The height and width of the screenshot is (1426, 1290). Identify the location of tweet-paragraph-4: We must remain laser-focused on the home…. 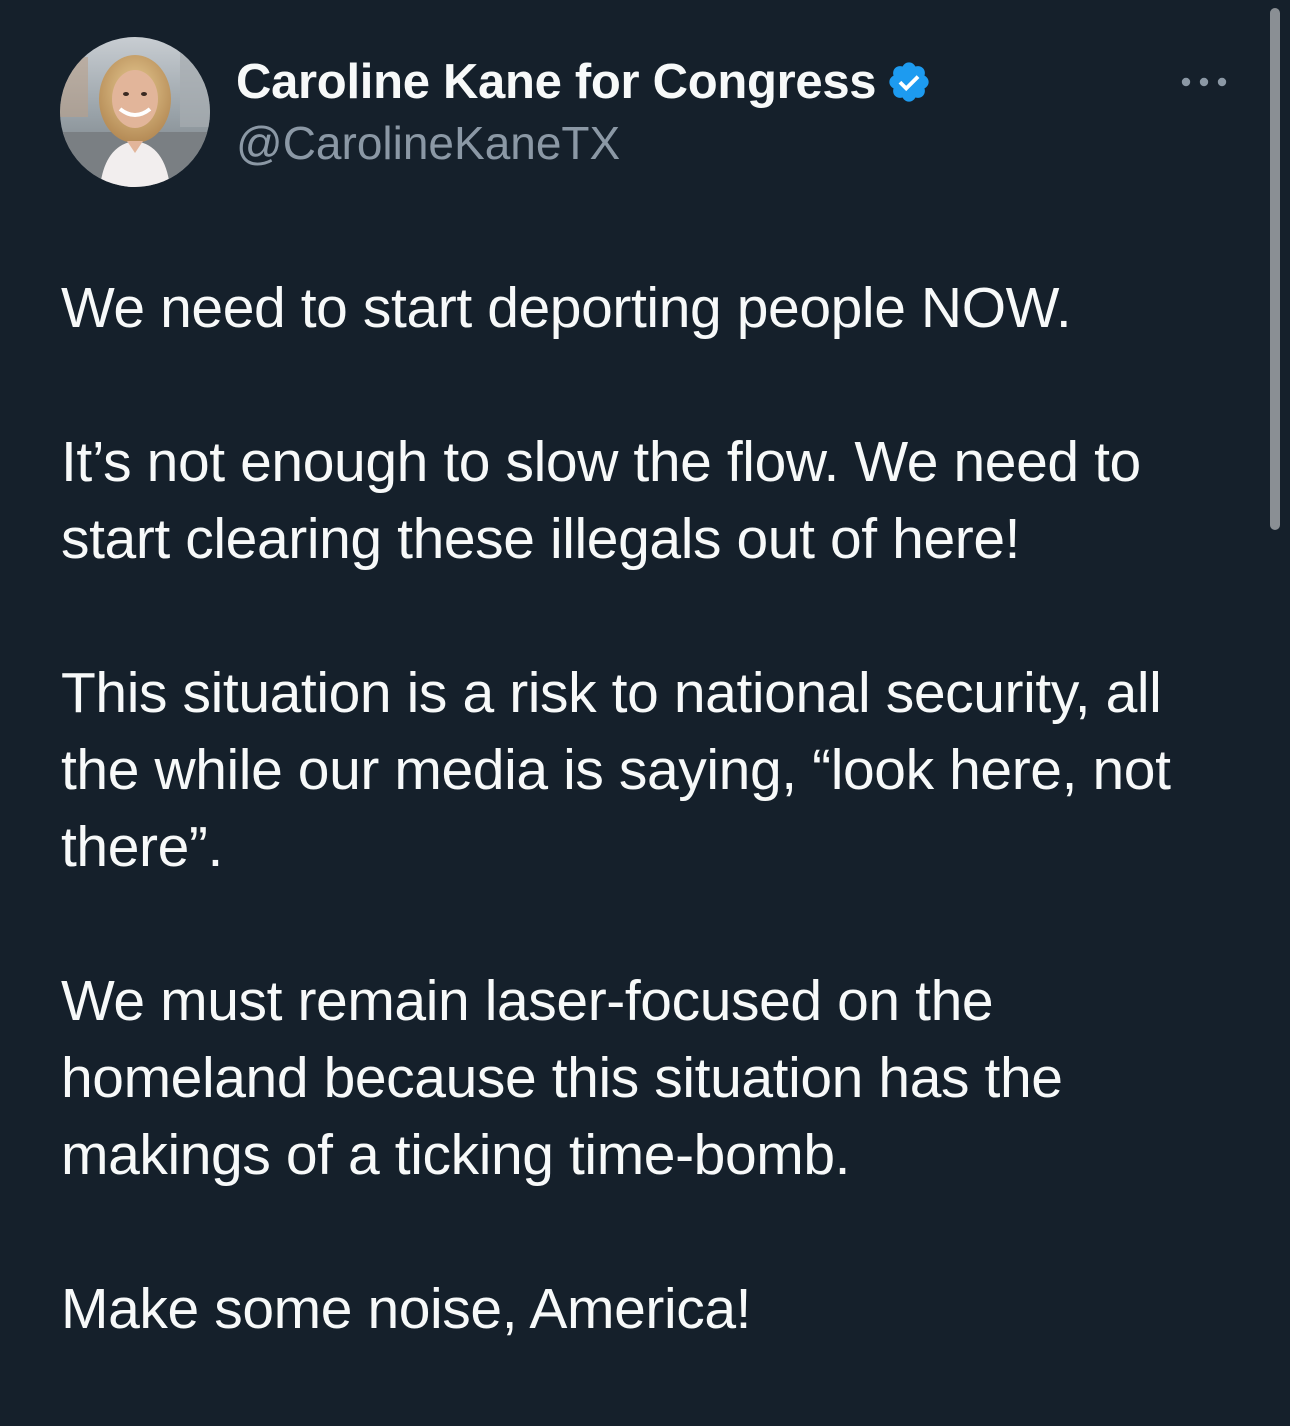
(562, 1078).